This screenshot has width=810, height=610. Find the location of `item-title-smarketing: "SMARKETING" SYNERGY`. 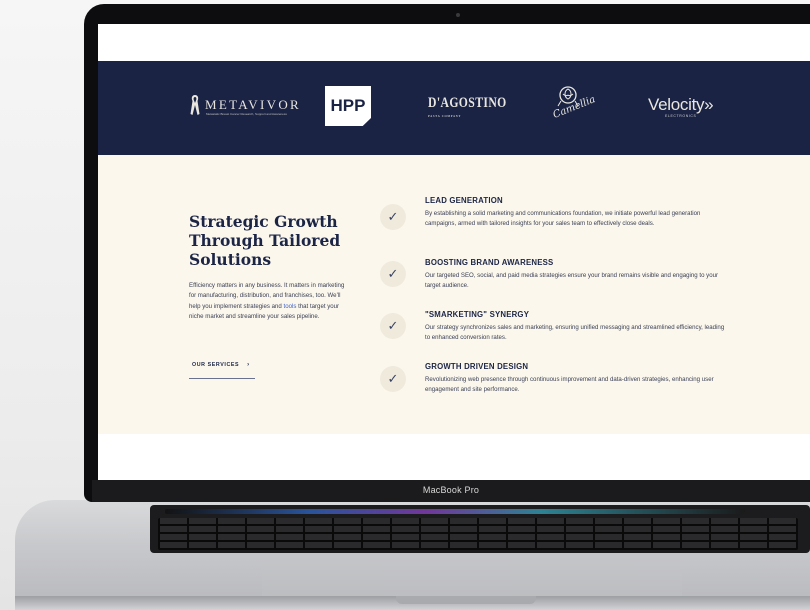

item-title-smarketing: "SMARKETING" SYNERGY is located at coordinates (477, 314).